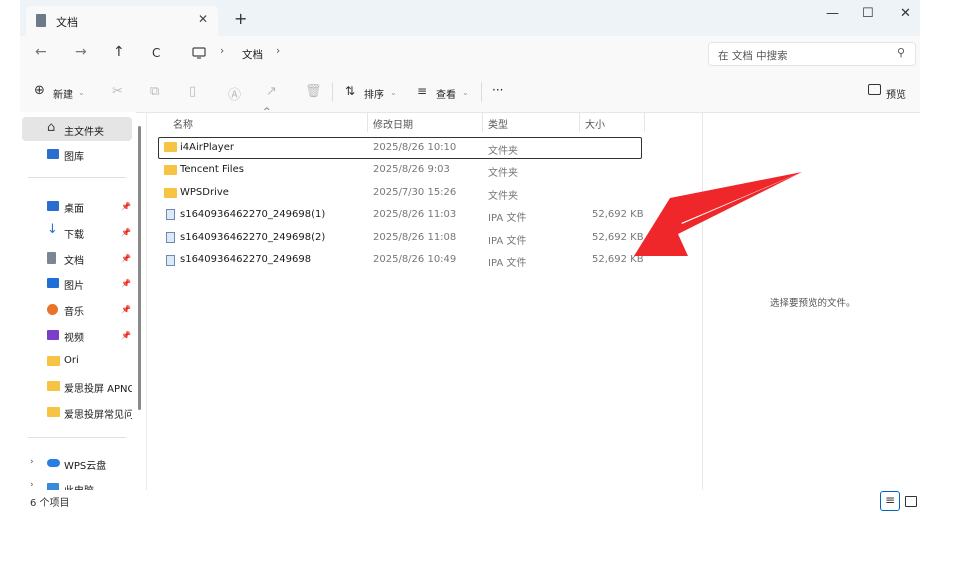 This screenshot has height=564, width=953. I want to click on maximize-button: ☐, so click(868, 13).